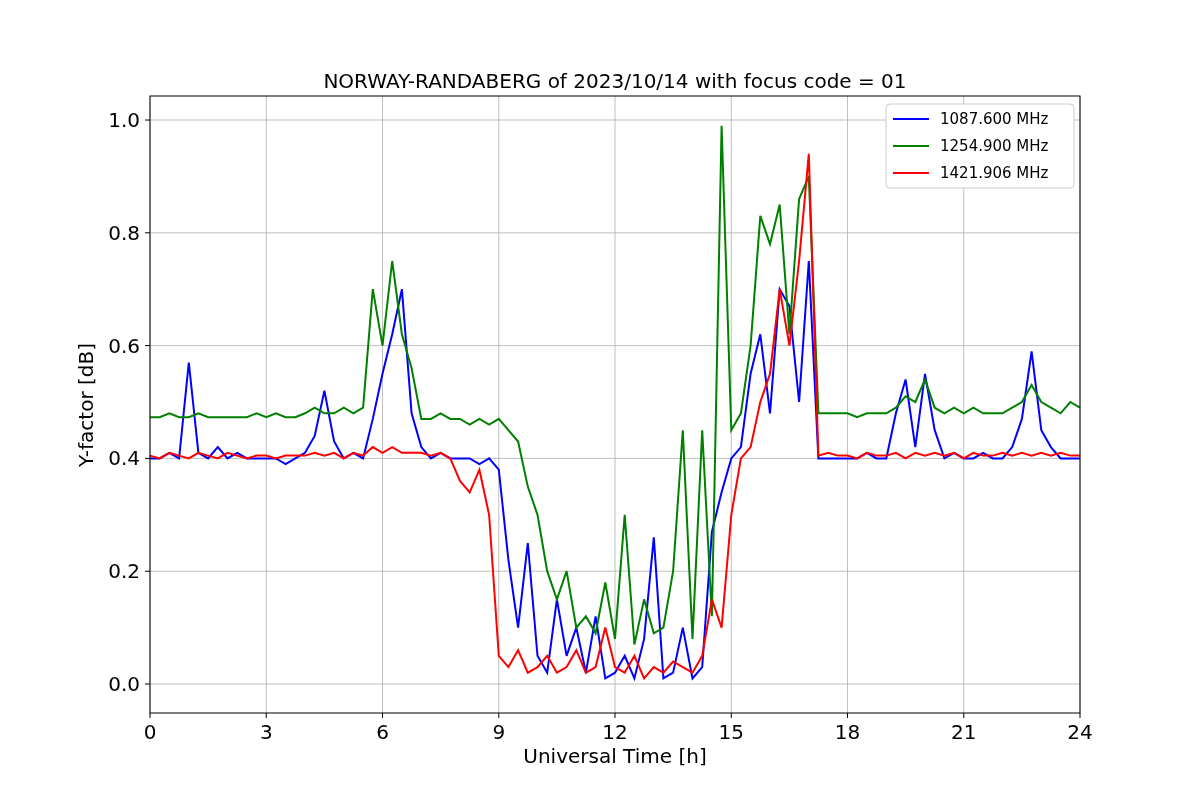  What do you see at coordinates (847, 732) in the screenshot?
I see `x-tick-label: 18` at bounding box center [847, 732].